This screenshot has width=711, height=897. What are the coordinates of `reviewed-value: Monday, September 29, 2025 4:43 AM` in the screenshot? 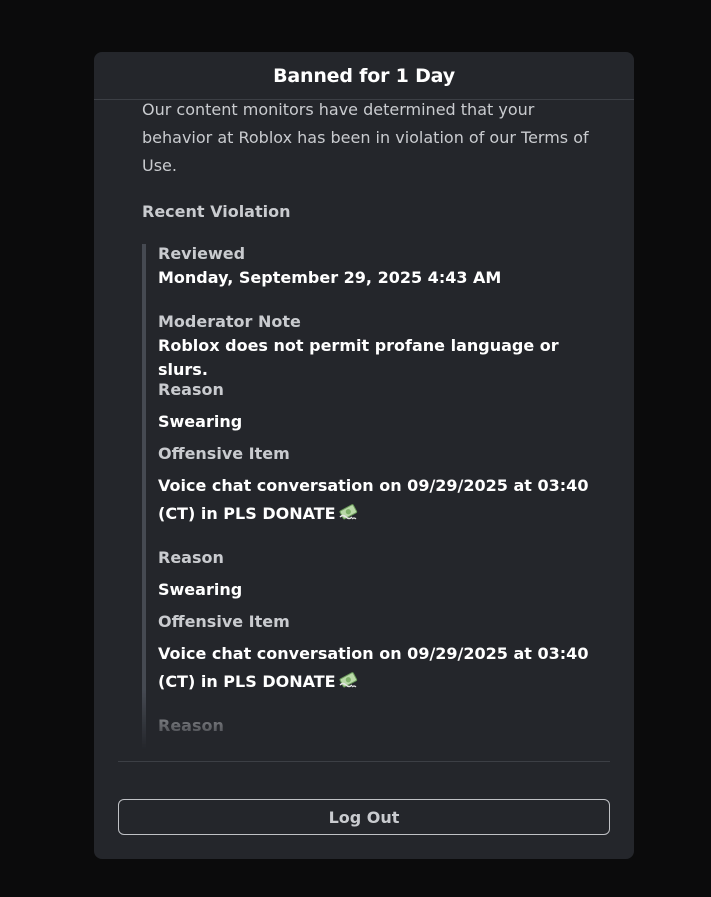 It's located at (330, 277).